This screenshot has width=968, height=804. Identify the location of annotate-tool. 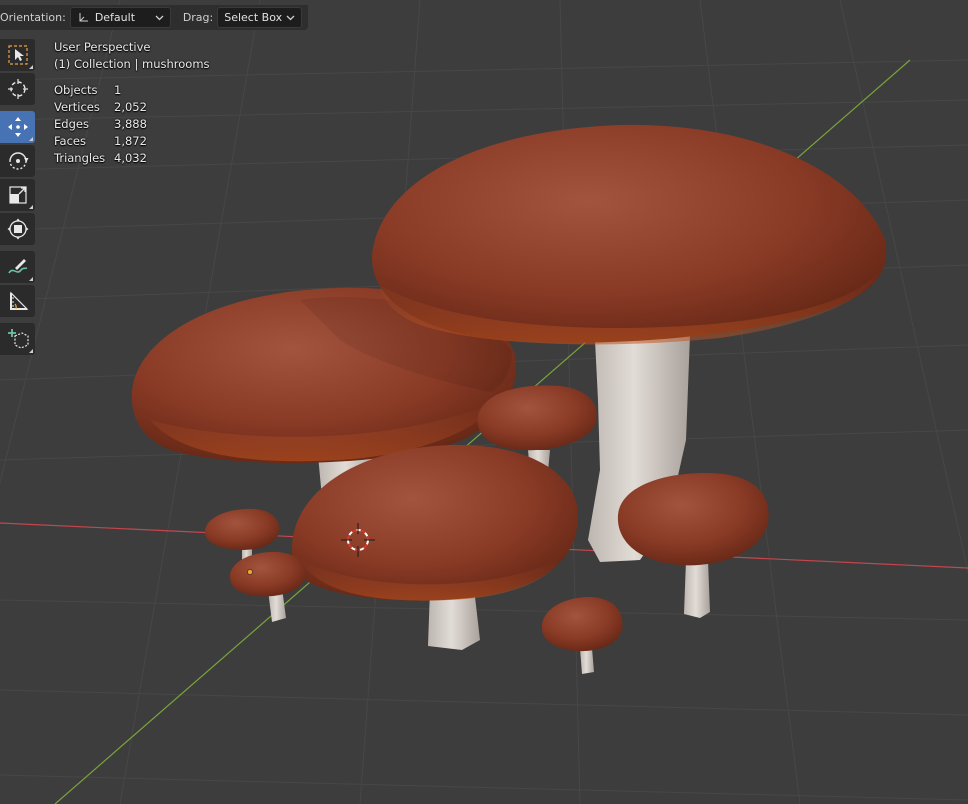
(17, 267).